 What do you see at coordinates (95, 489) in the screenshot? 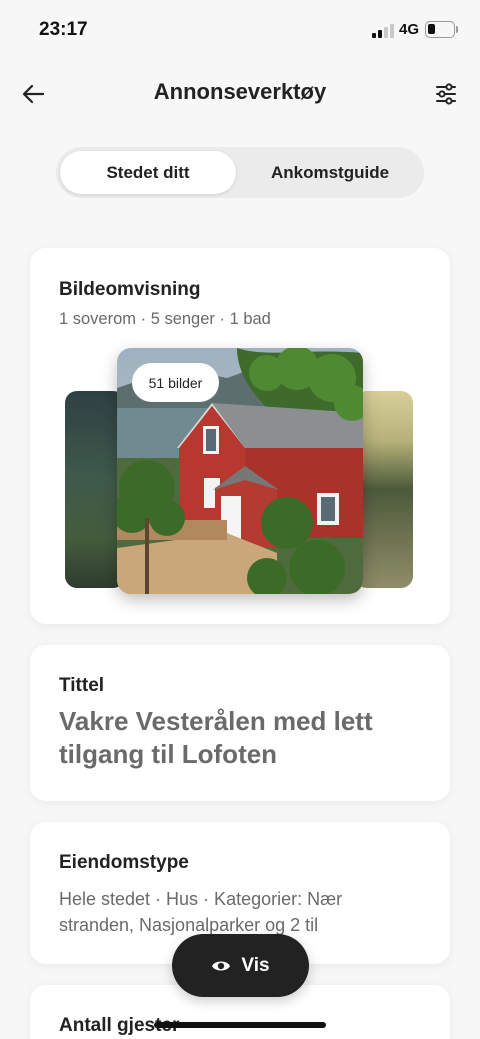
I see `photo-thumbnail-left` at bounding box center [95, 489].